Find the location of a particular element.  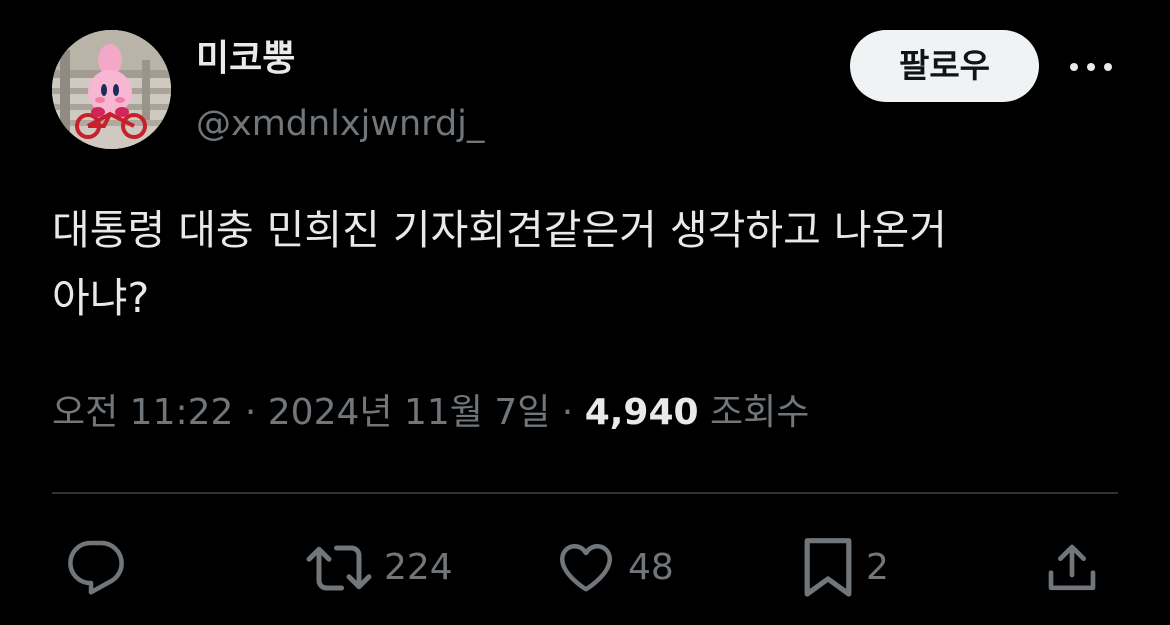

views-label: 조회수 is located at coordinates (754, 412).